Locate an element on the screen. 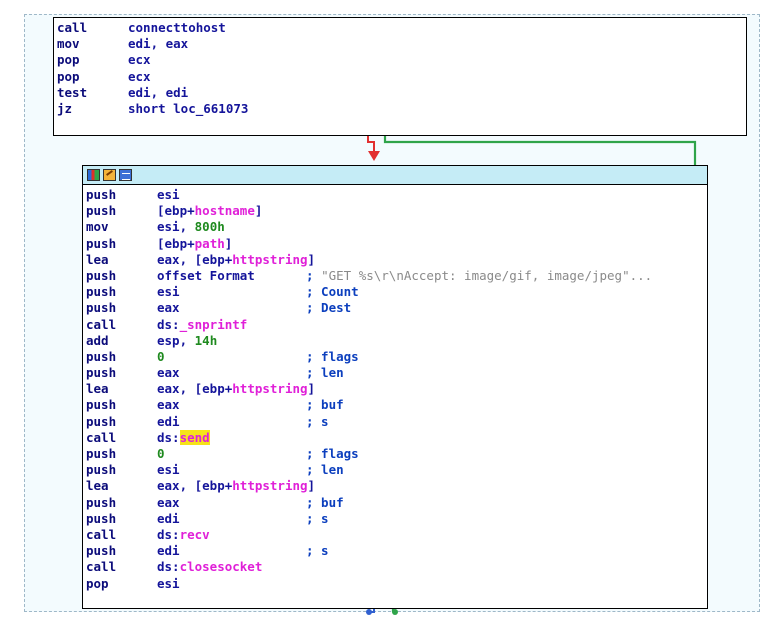 The image size is (781, 638). asm-line: call ds:closesocket is located at coordinates (396, 567).